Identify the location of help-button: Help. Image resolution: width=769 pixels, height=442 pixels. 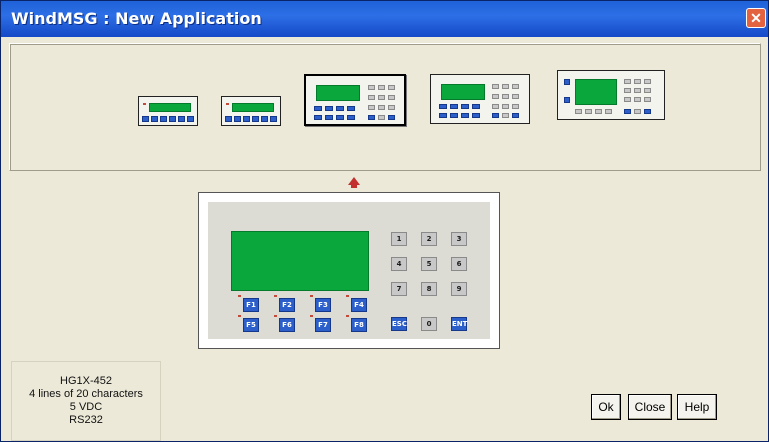
(697, 407).